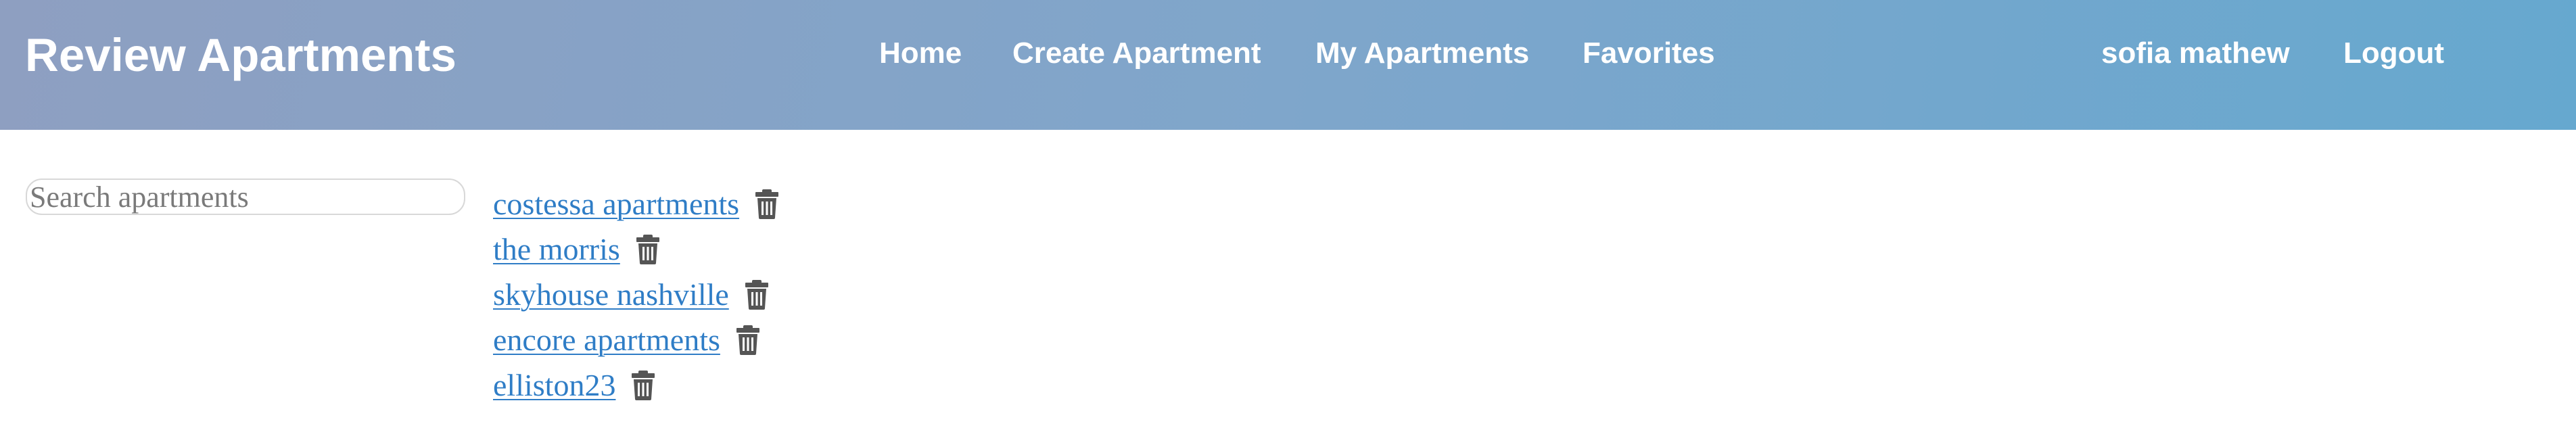 This screenshot has width=2576, height=428. I want to click on list-item: the morris, so click(635, 249).